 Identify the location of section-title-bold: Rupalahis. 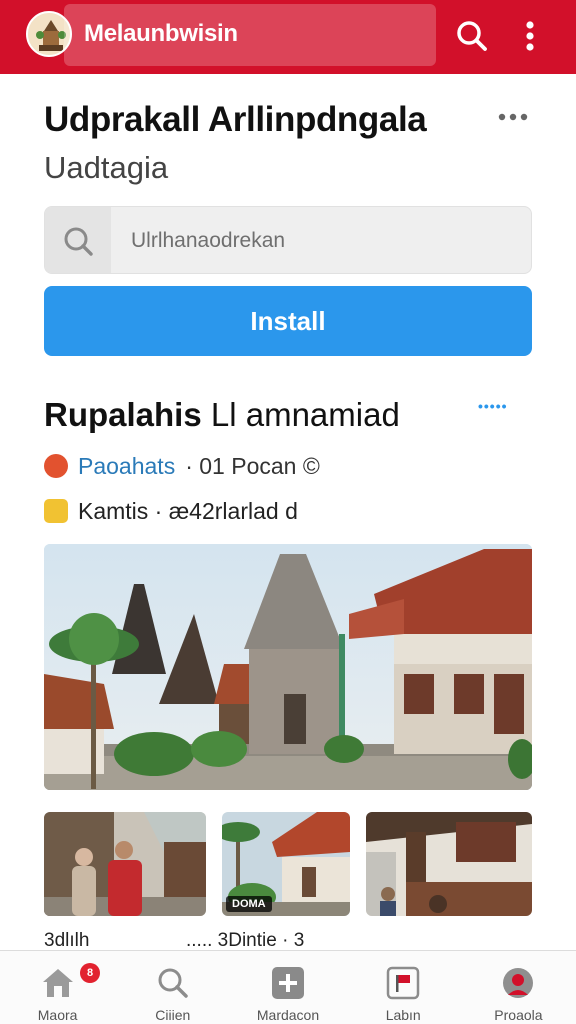
(123, 414).